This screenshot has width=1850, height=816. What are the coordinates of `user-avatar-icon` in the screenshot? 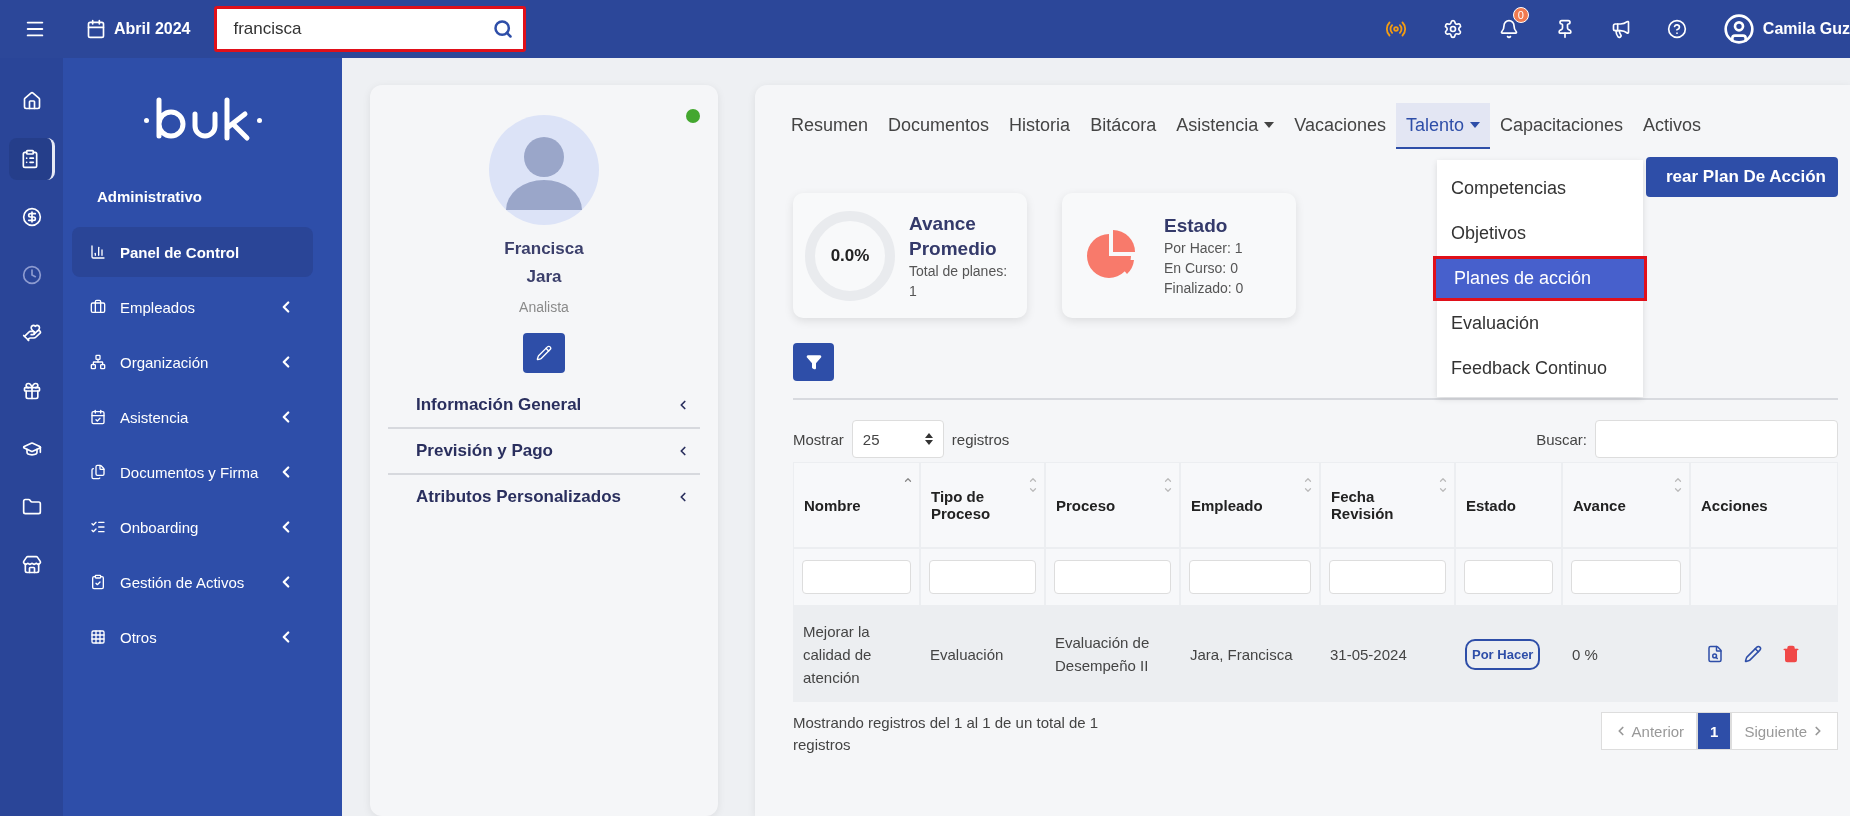 It's located at (1738, 29).